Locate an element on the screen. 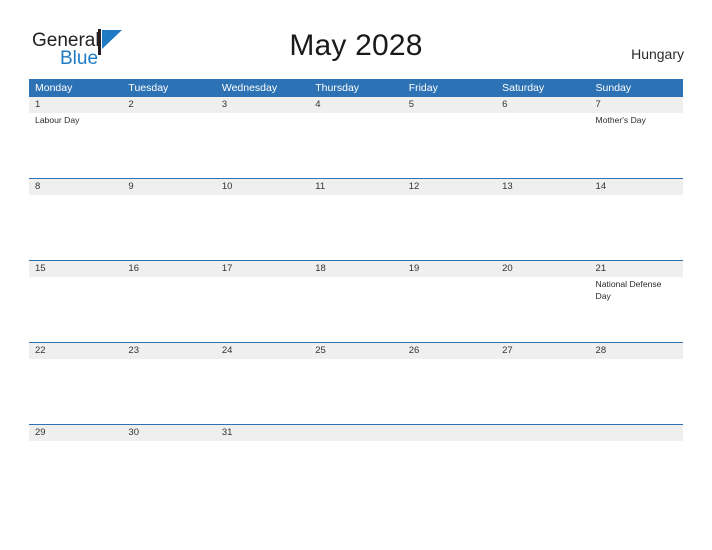  event-label: Labour Day is located at coordinates (57, 120).